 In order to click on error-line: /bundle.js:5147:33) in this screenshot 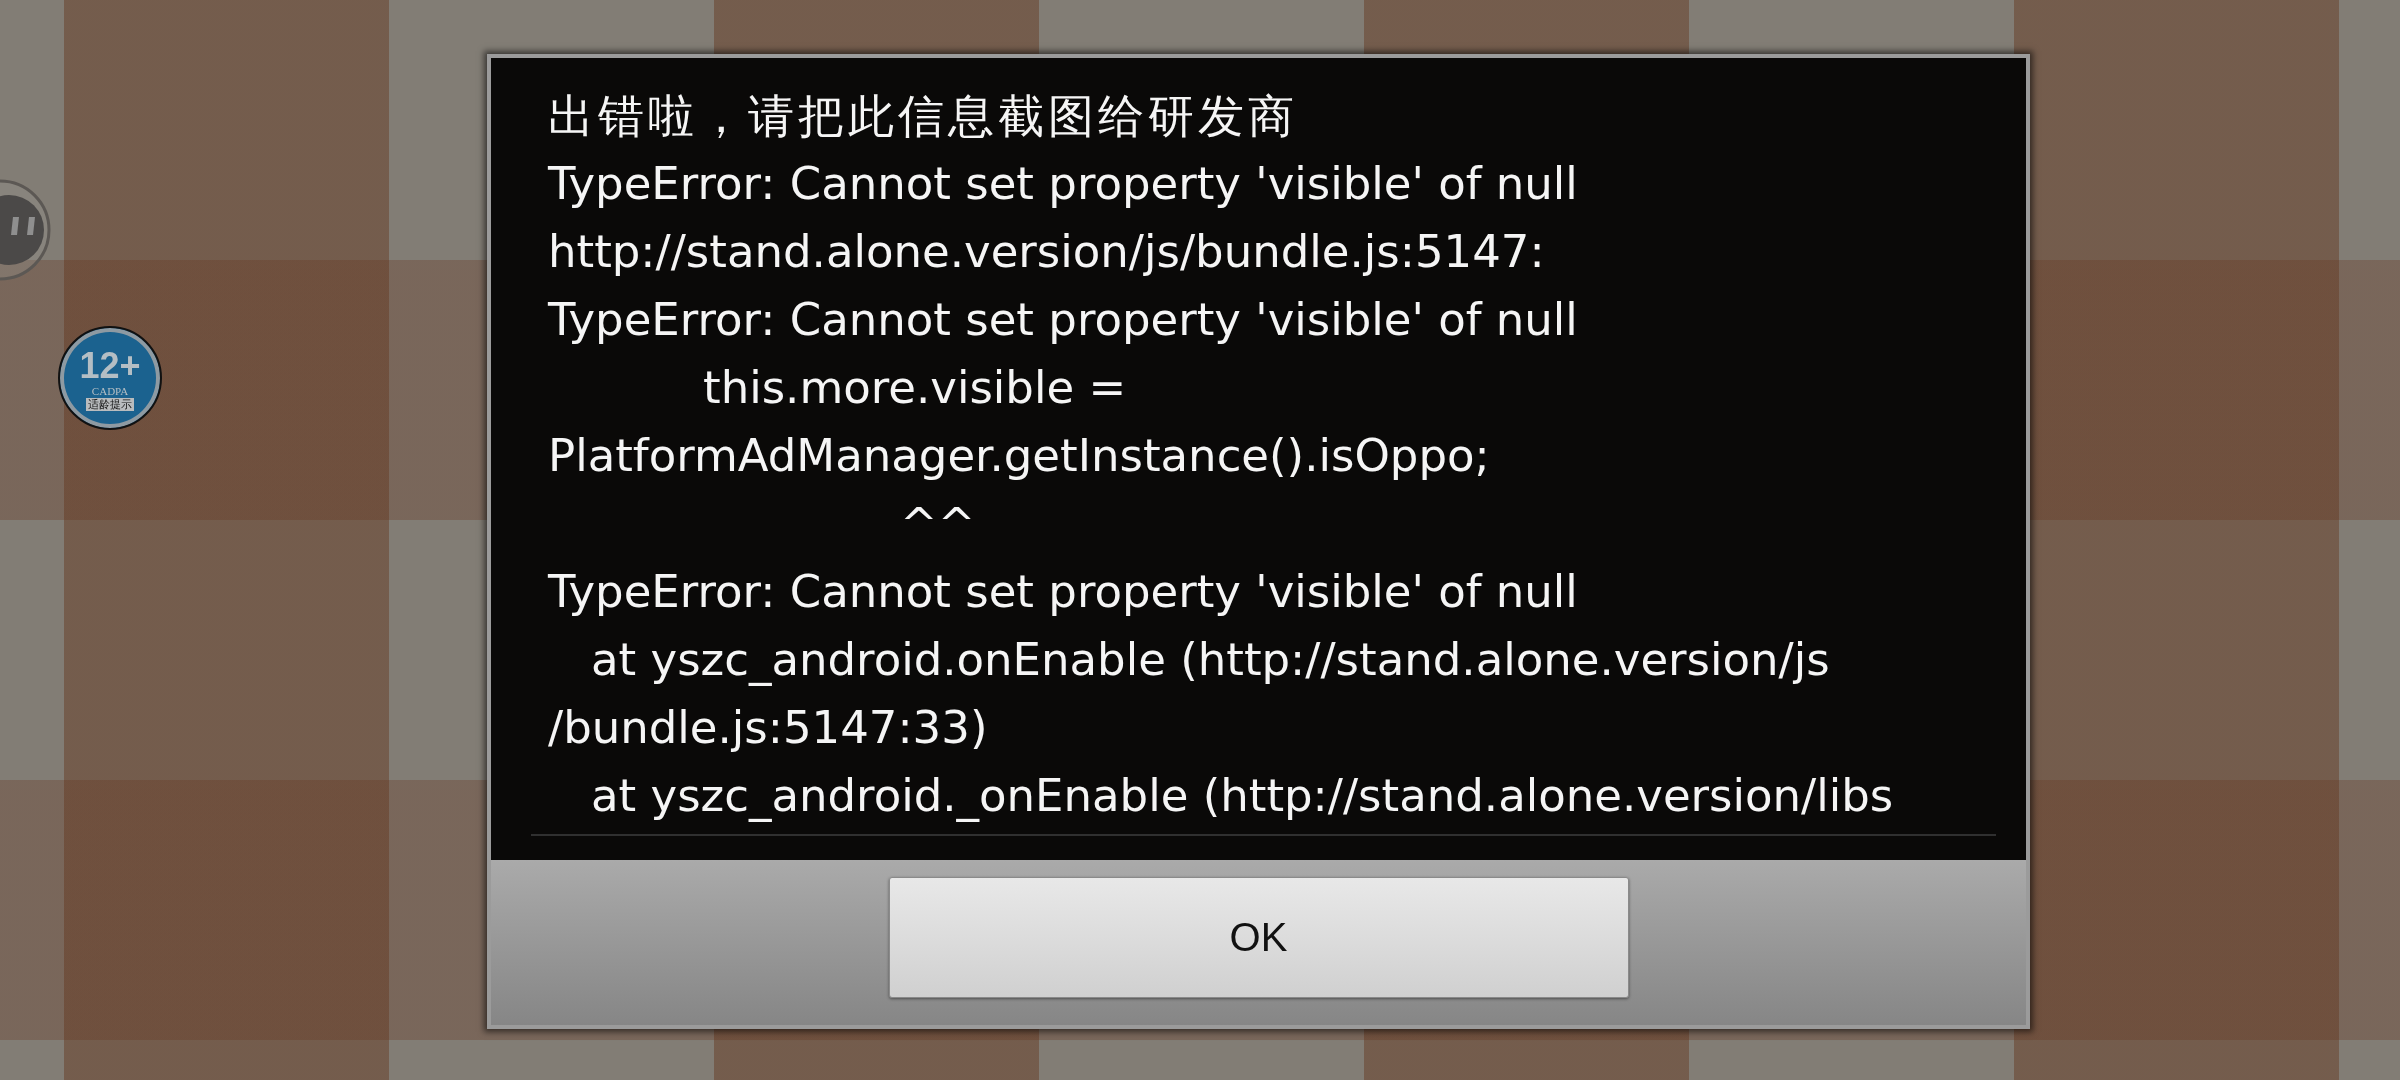, I will do `click(768, 728)`.